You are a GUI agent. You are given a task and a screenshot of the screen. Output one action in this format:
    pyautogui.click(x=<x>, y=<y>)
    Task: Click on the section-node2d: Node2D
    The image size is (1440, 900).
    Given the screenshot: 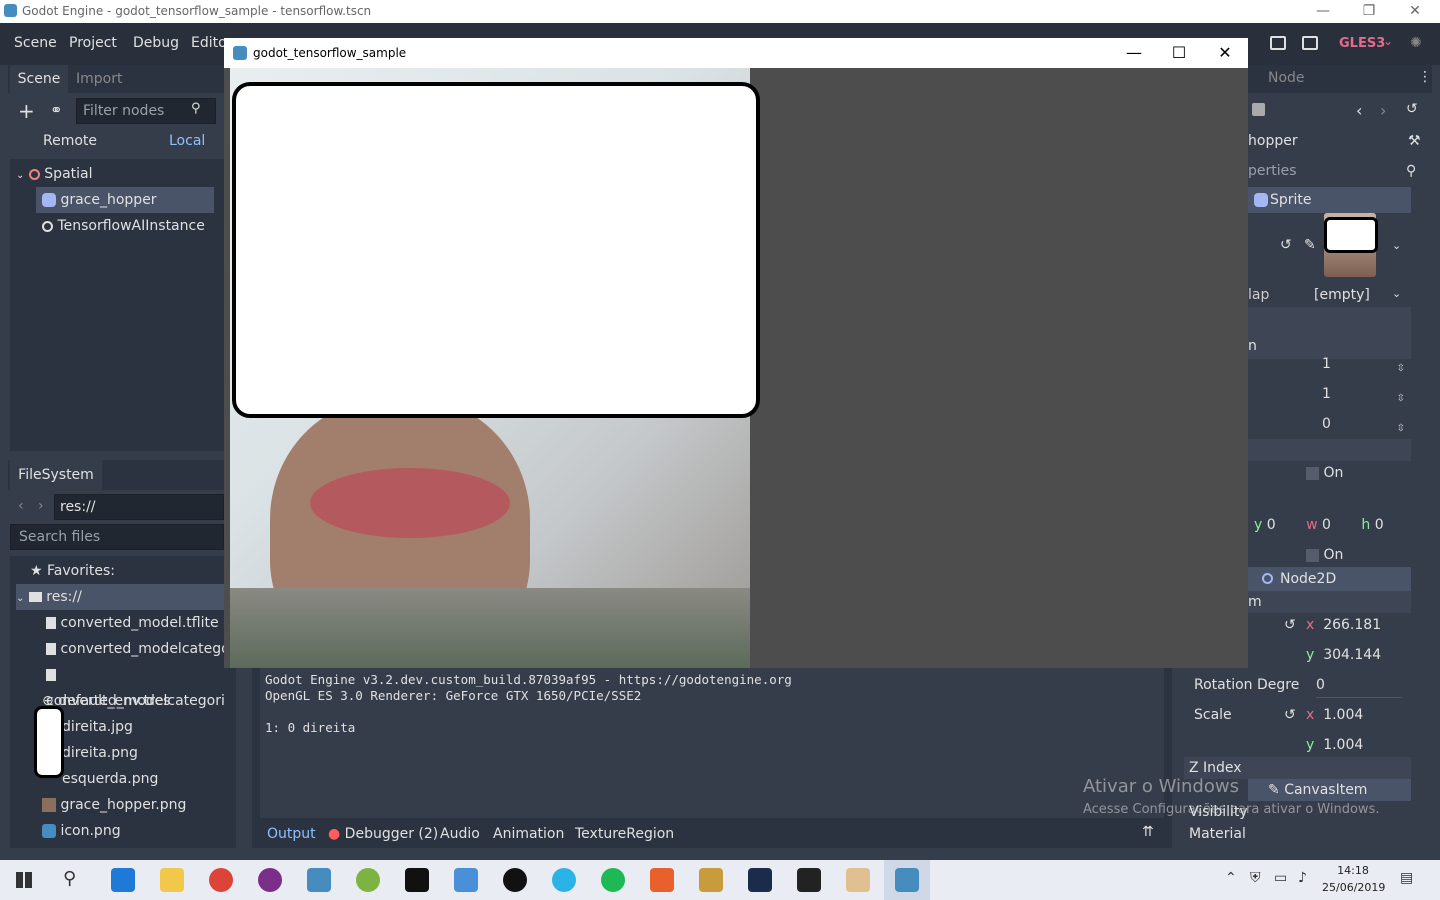 What is the action you would take?
    pyautogui.click(x=1329, y=579)
    